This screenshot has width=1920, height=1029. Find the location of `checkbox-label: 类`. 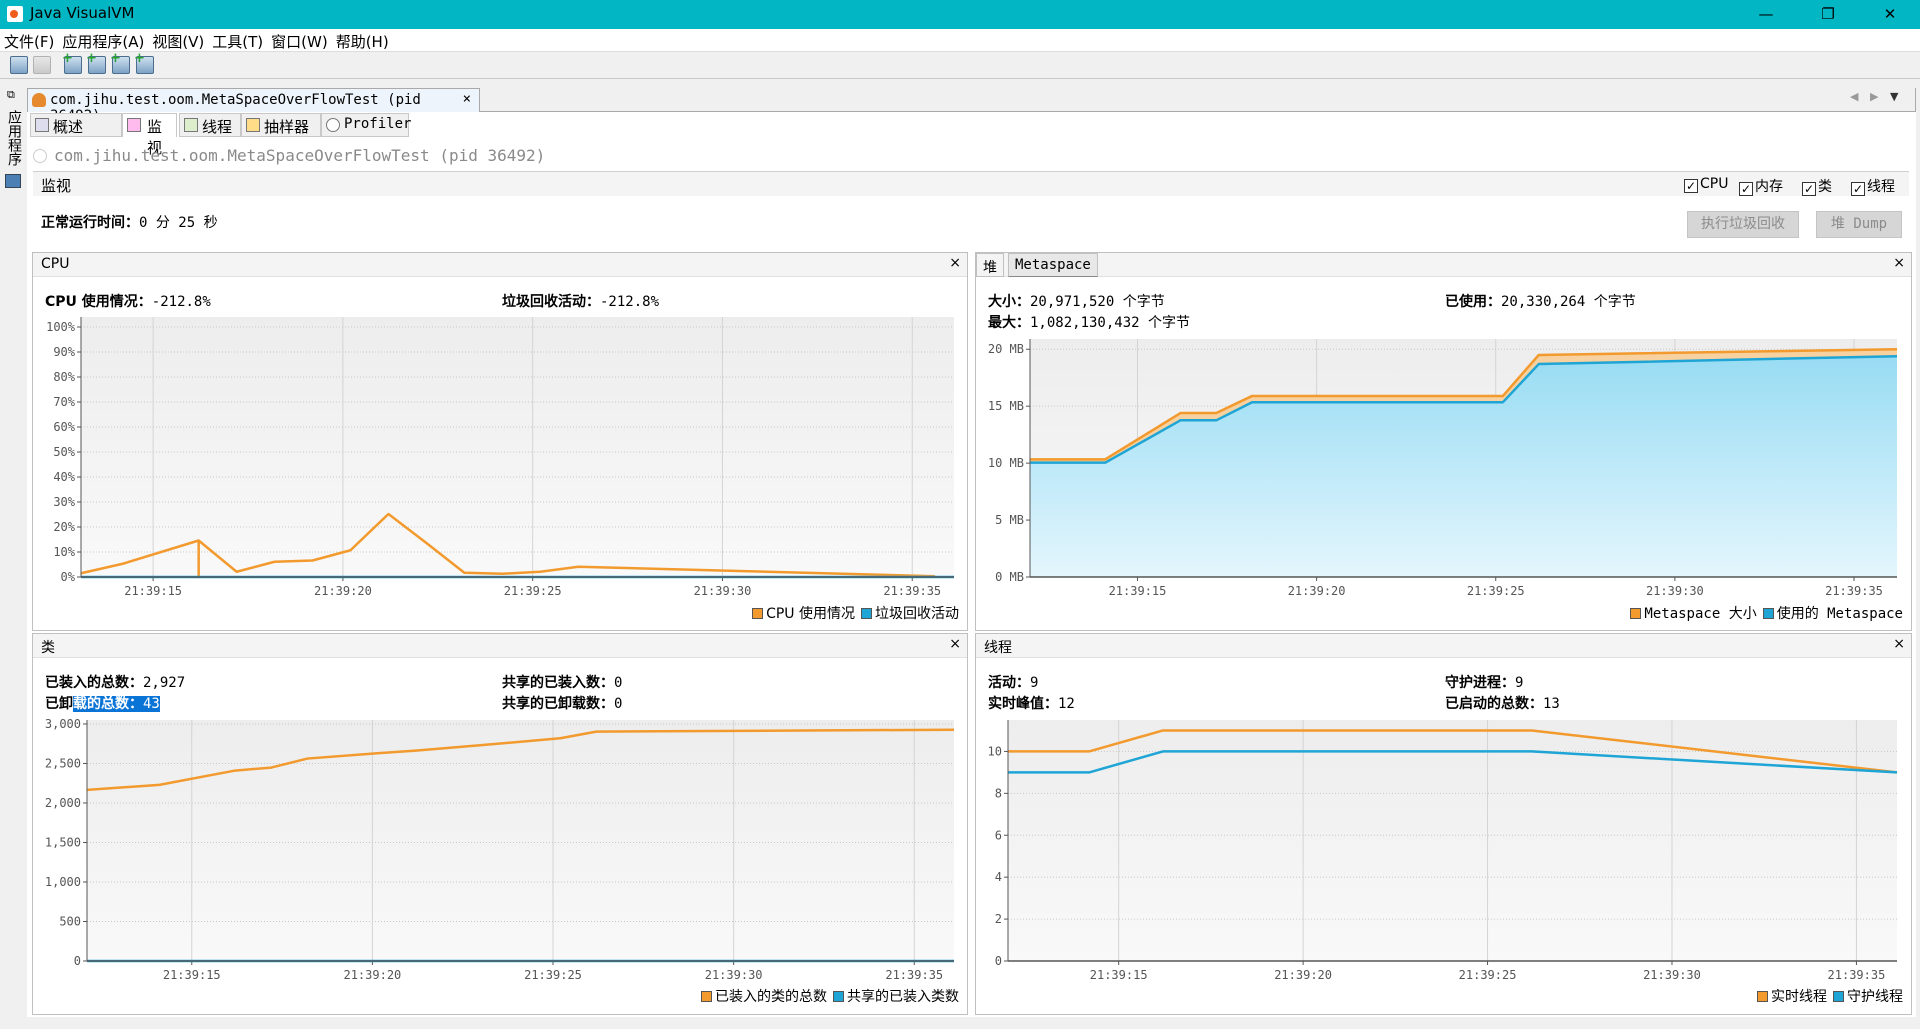

checkbox-label: 类 is located at coordinates (1825, 187).